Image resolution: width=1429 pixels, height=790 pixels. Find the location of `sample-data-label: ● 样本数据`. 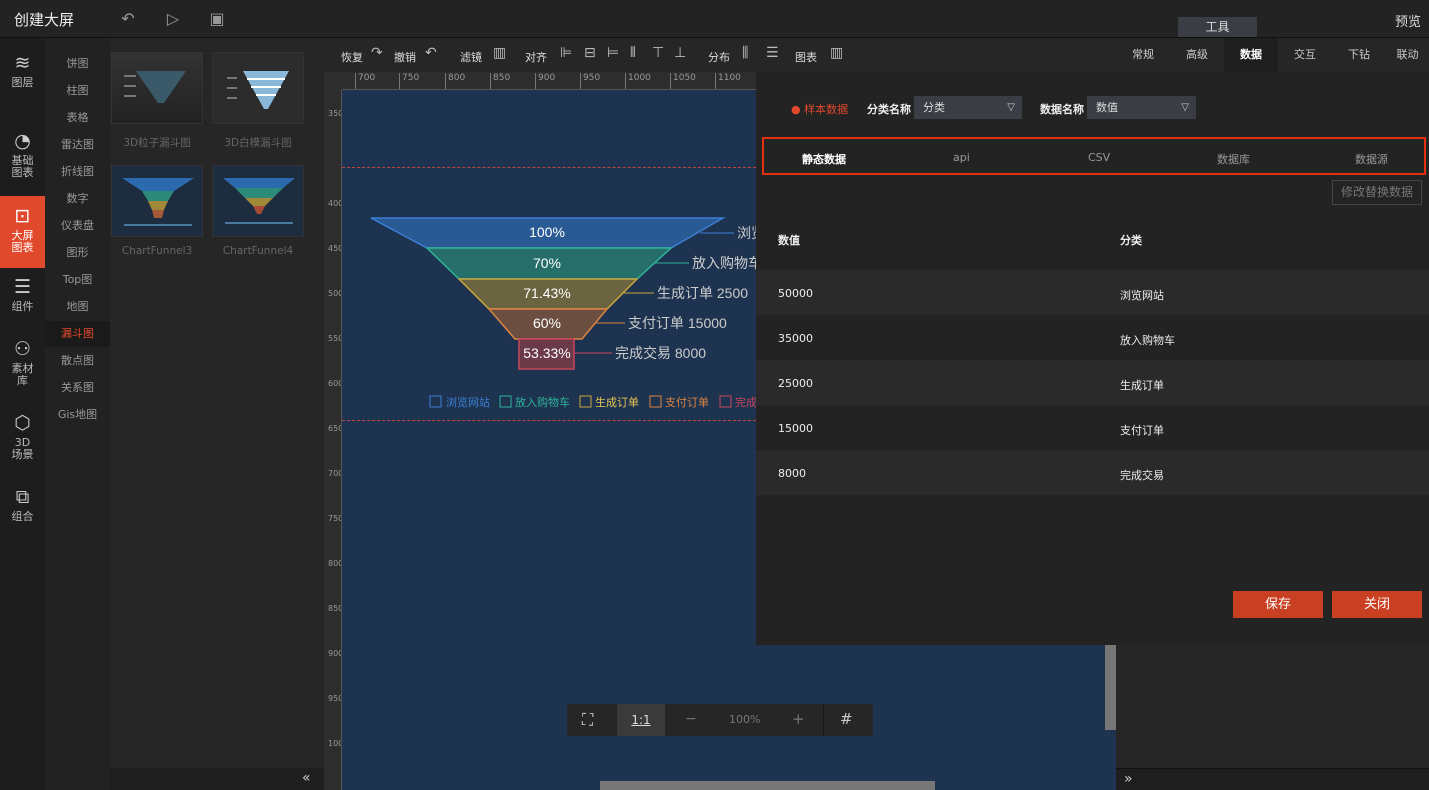

sample-data-label: ● 样本数据 is located at coordinates (819, 109).